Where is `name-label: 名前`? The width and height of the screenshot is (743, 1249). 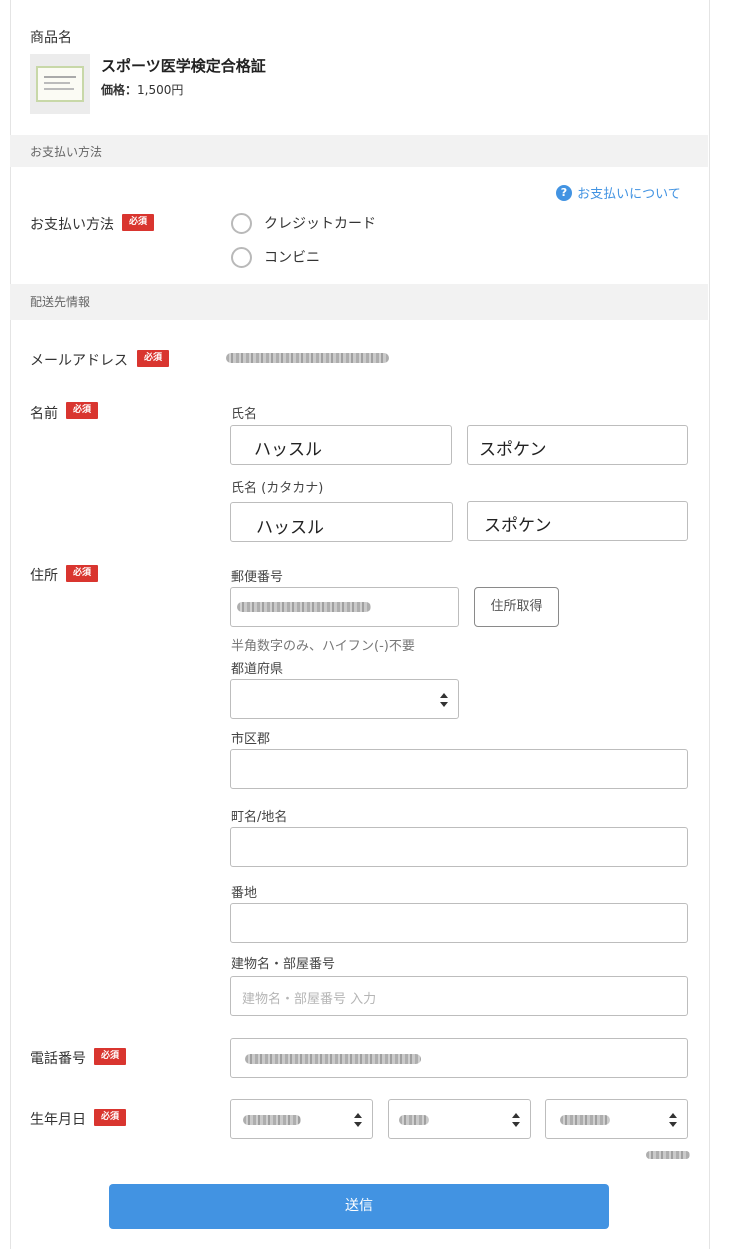
name-label: 名前 is located at coordinates (44, 414).